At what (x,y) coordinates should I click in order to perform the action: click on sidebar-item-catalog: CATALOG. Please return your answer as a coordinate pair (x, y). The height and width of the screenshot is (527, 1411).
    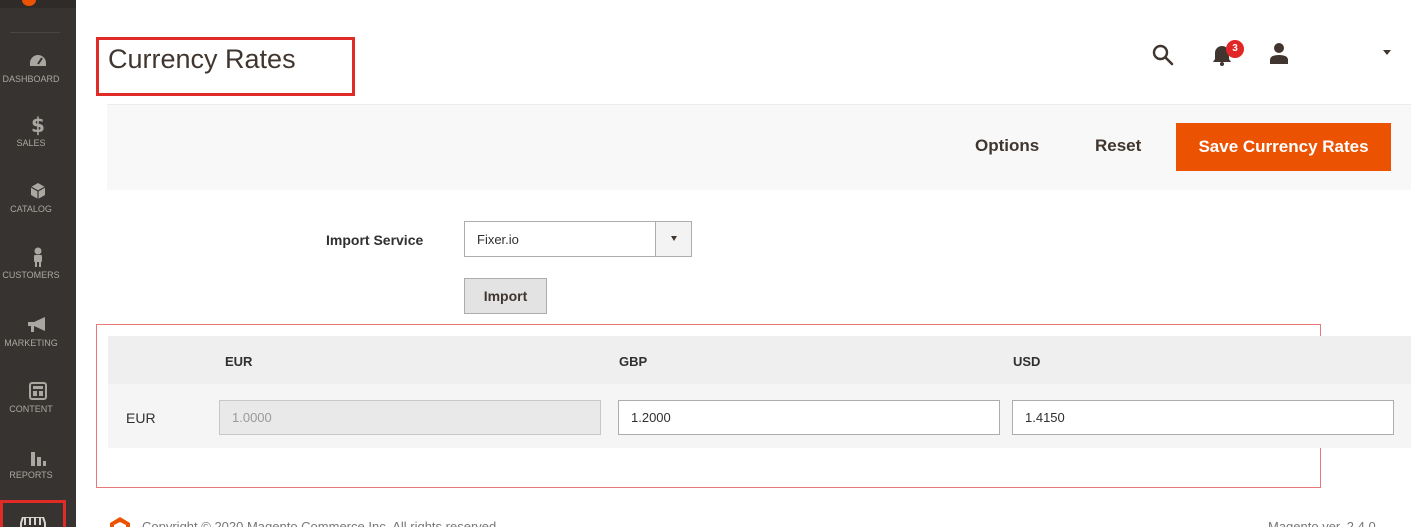
    Looking at the image, I should click on (38, 204).